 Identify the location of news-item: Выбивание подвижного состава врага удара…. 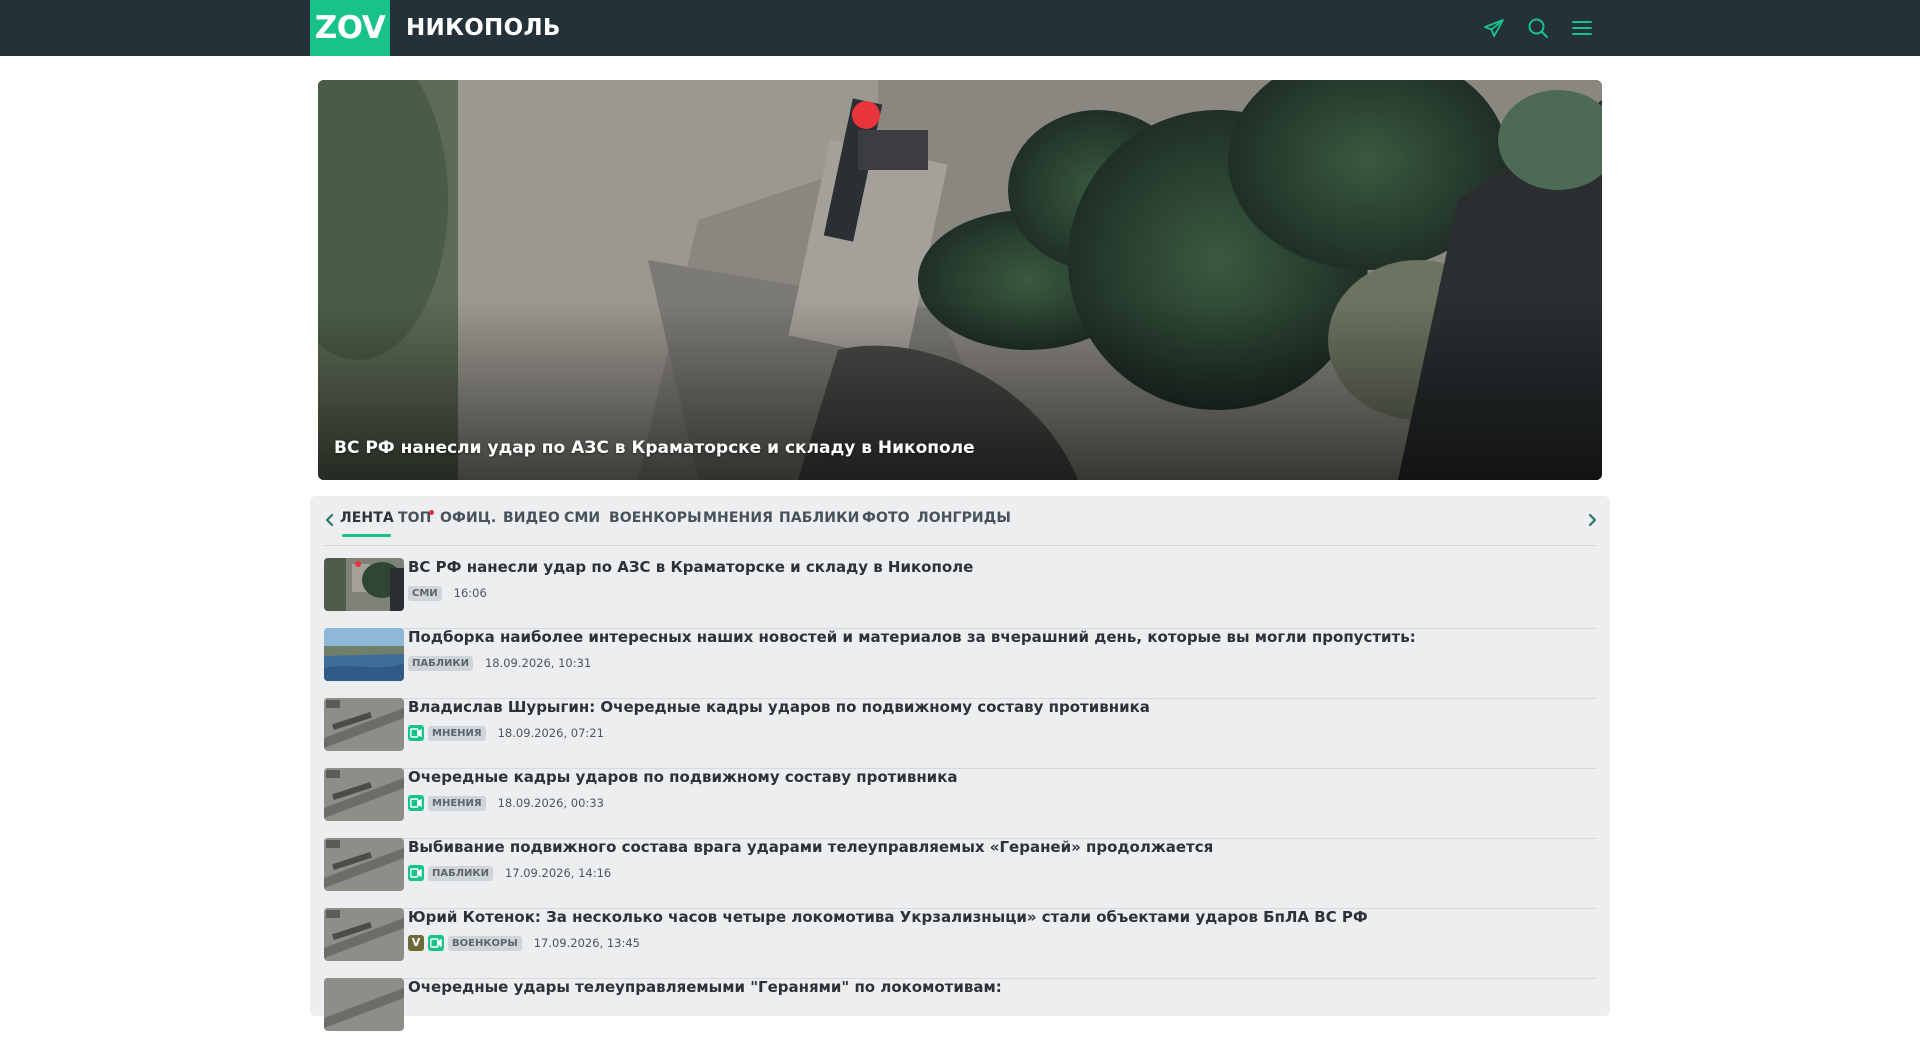
(960, 873).